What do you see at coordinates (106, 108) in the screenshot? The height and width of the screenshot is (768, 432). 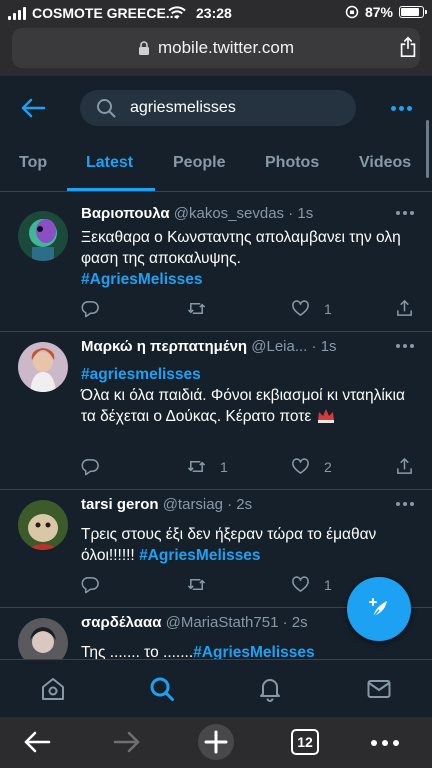 I see `search-icon` at bounding box center [106, 108].